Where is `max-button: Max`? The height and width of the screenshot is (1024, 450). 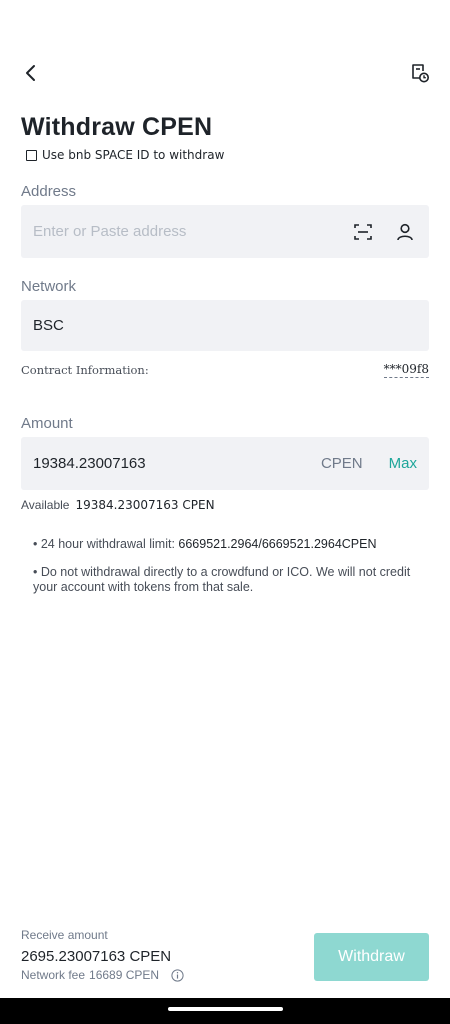 max-button: Max is located at coordinates (403, 463).